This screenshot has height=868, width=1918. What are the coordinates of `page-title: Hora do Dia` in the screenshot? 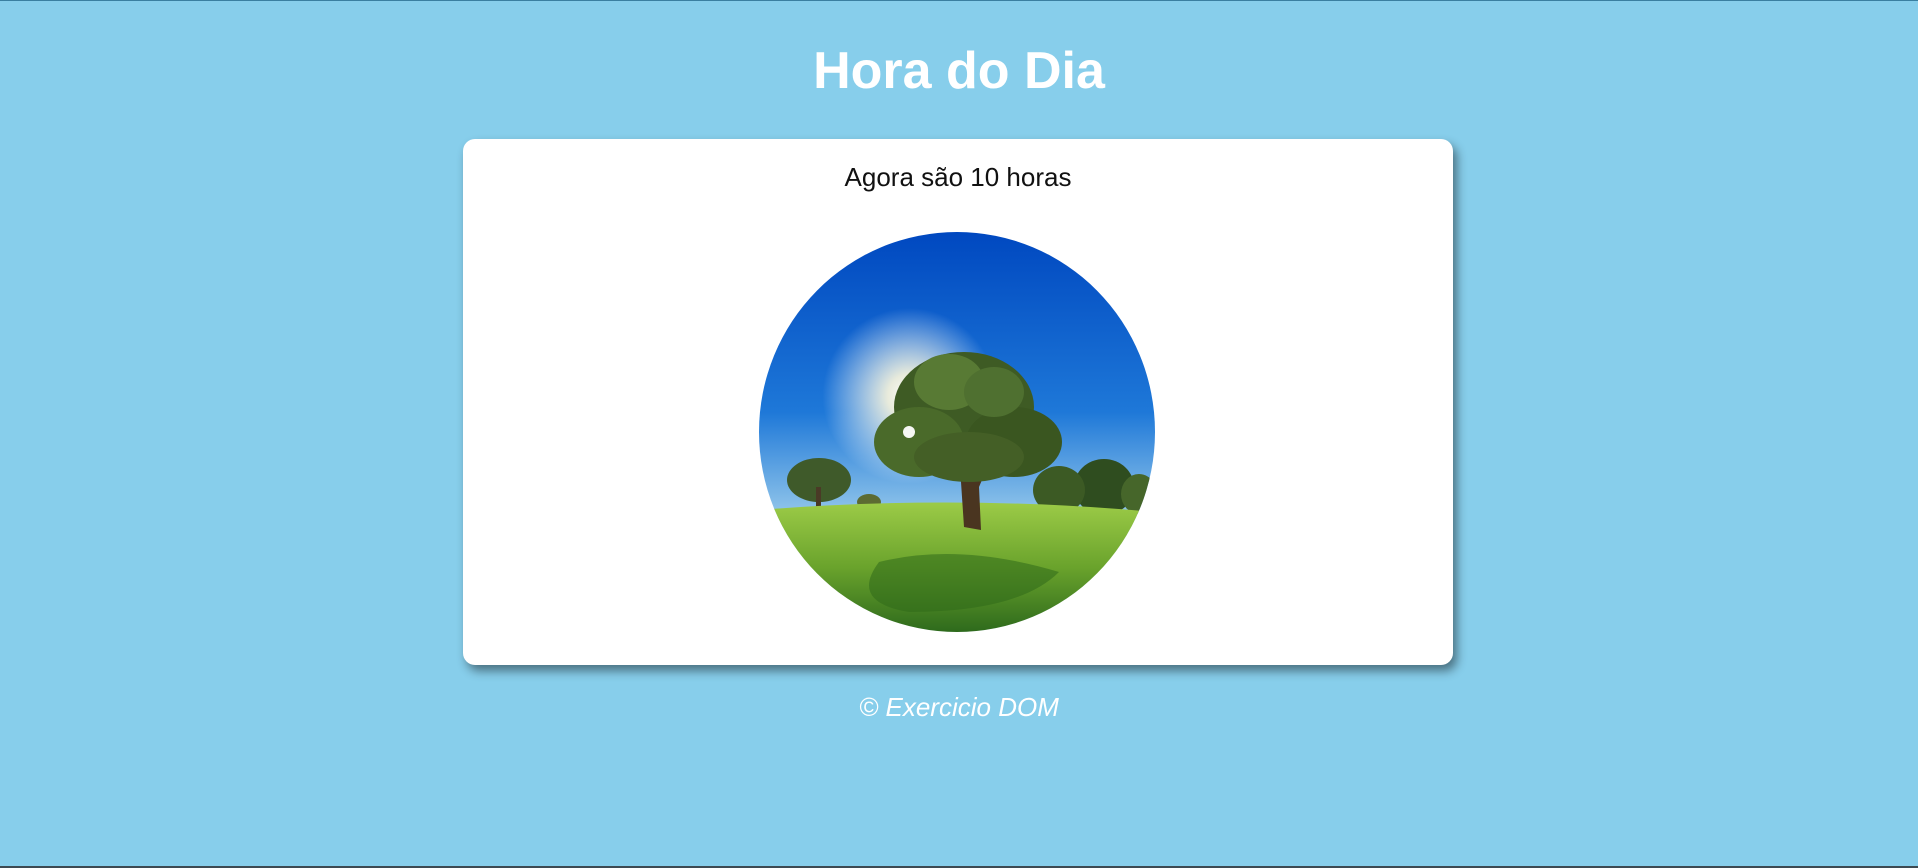 It's located at (959, 71).